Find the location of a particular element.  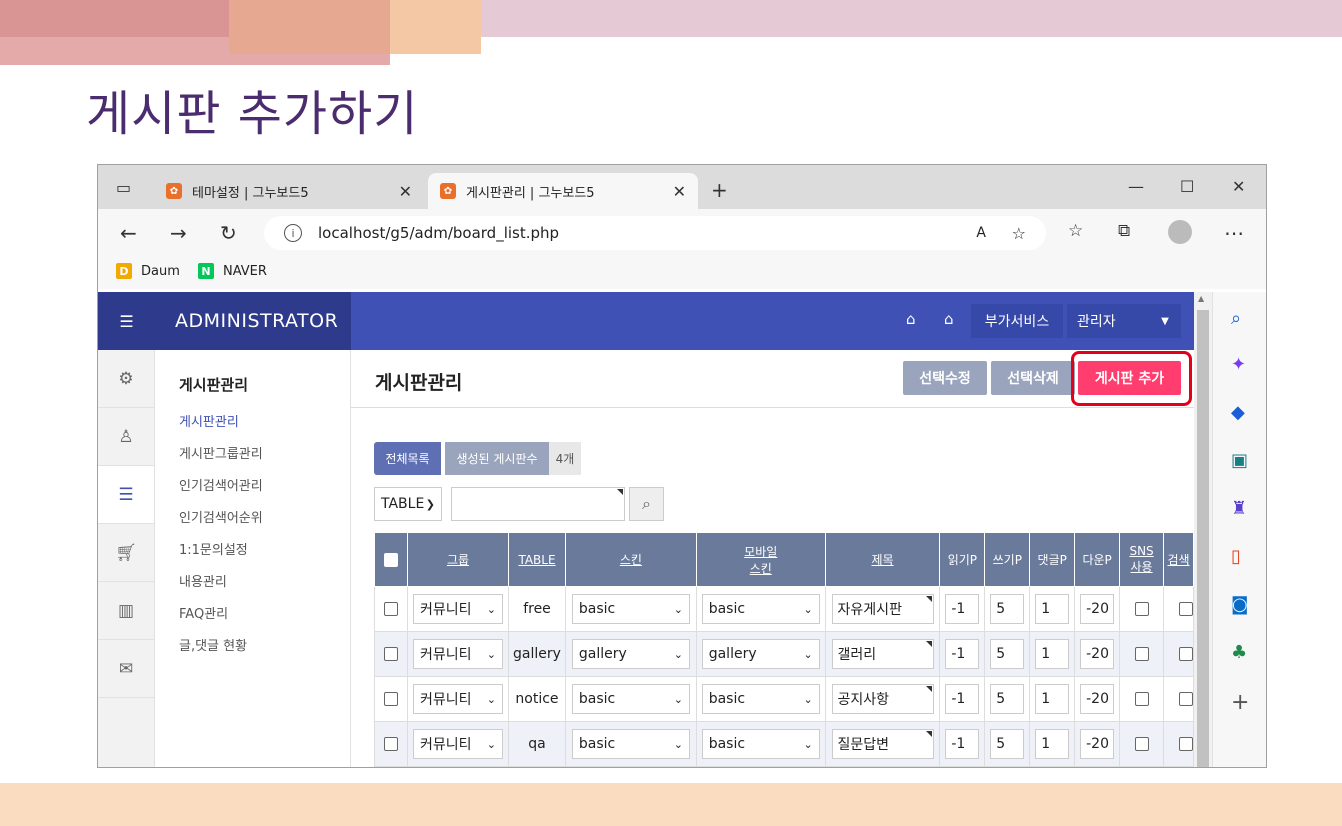

mobile-skin-select: gallery ⌄ is located at coordinates (760, 654).